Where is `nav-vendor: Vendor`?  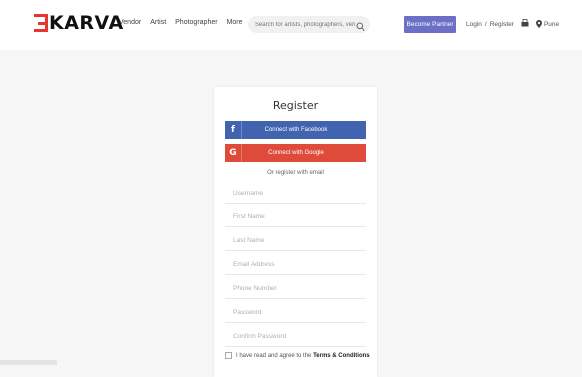
nav-vendor: Vendor is located at coordinates (130, 22).